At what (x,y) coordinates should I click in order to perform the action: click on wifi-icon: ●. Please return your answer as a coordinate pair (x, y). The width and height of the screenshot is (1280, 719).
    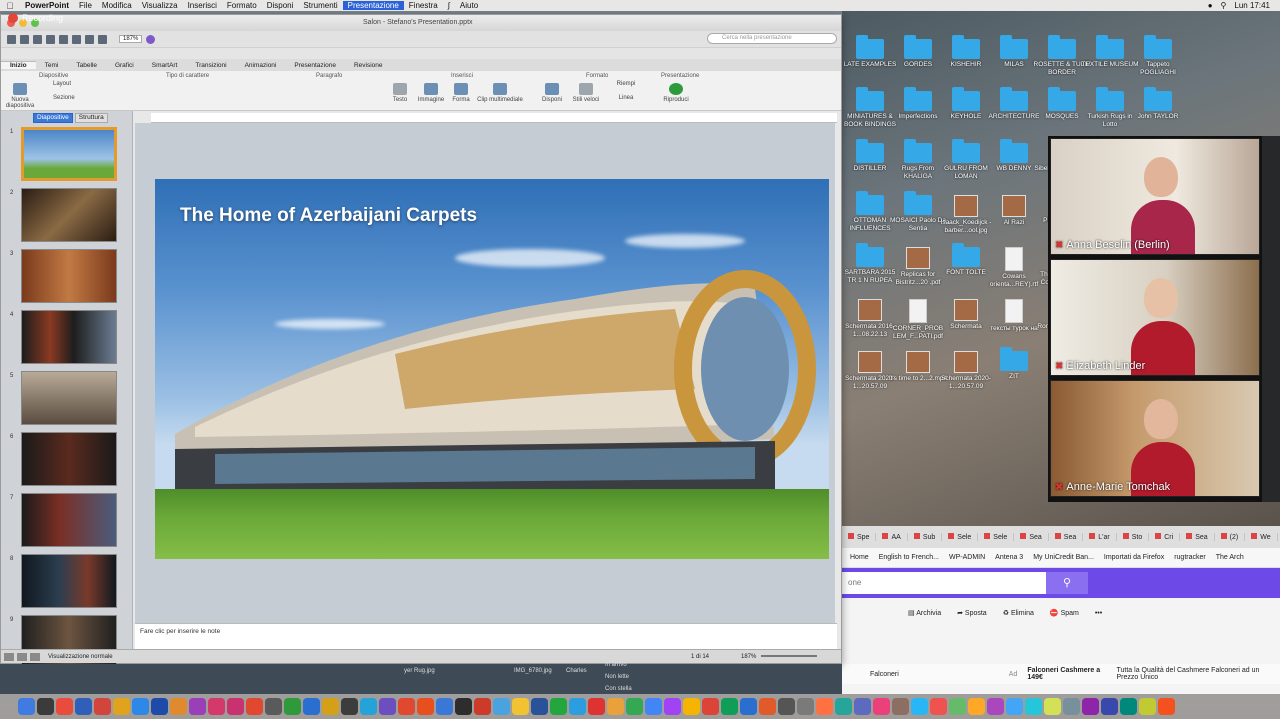
    Looking at the image, I should click on (1210, 5).